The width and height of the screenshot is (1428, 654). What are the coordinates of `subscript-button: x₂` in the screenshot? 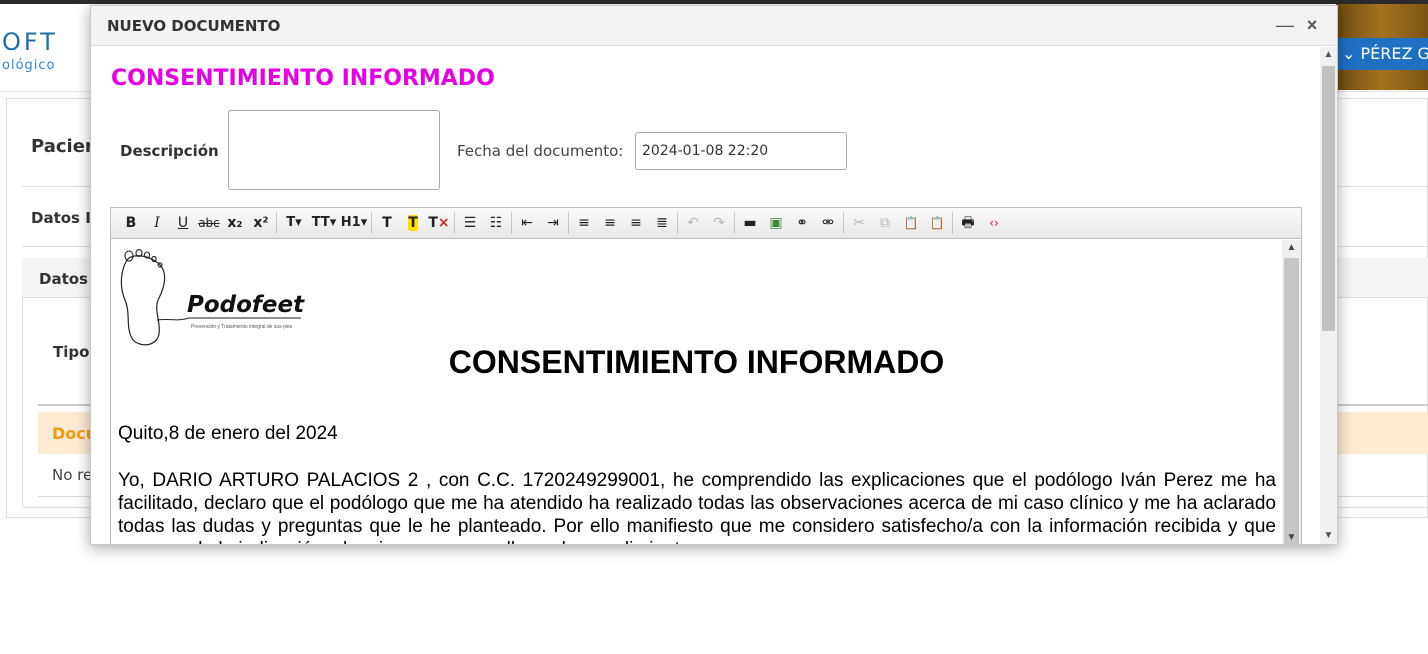 It's located at (235, 223).